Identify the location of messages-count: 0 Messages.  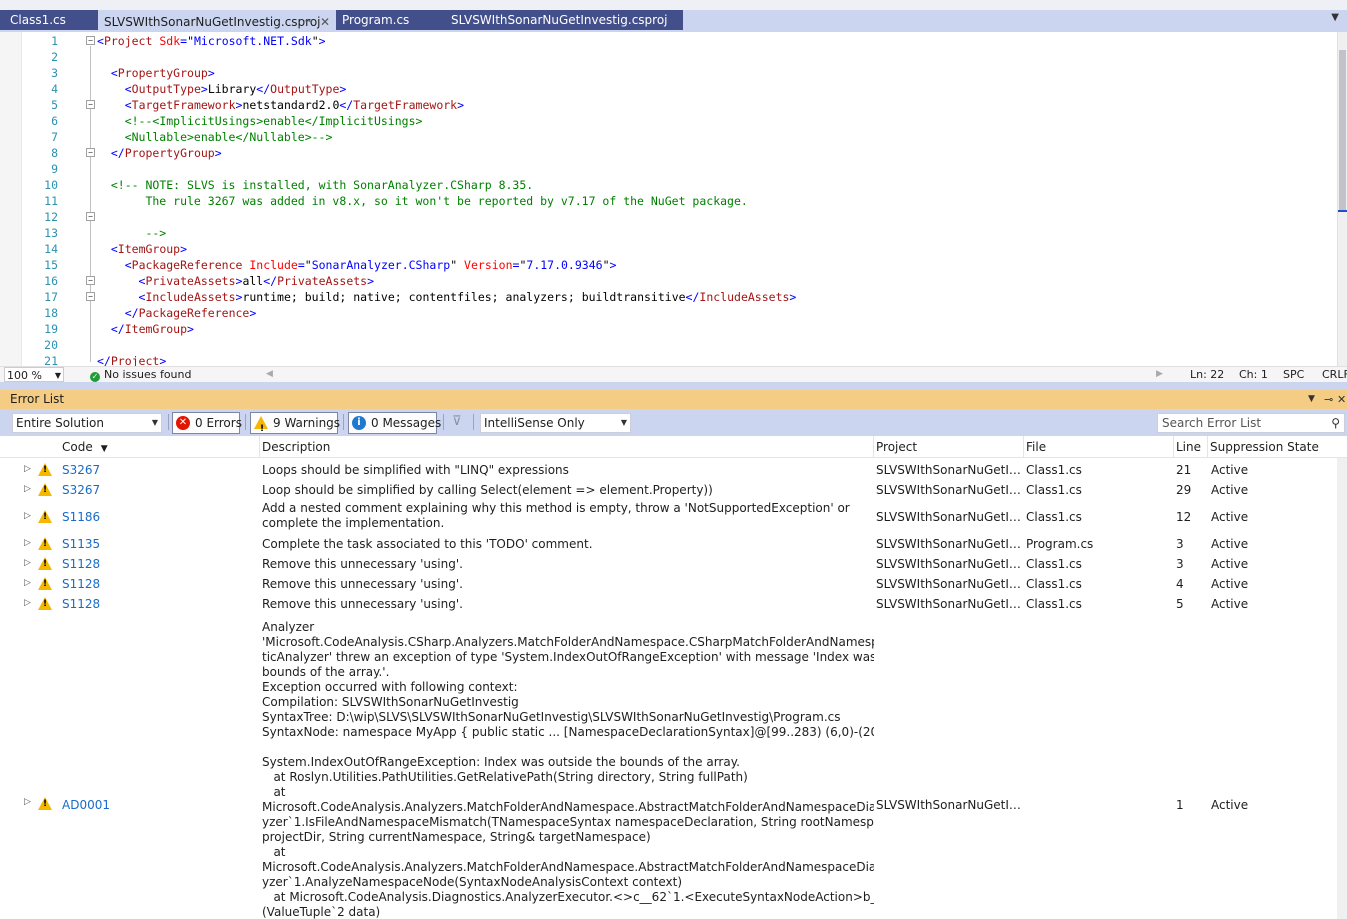
(406, 423).